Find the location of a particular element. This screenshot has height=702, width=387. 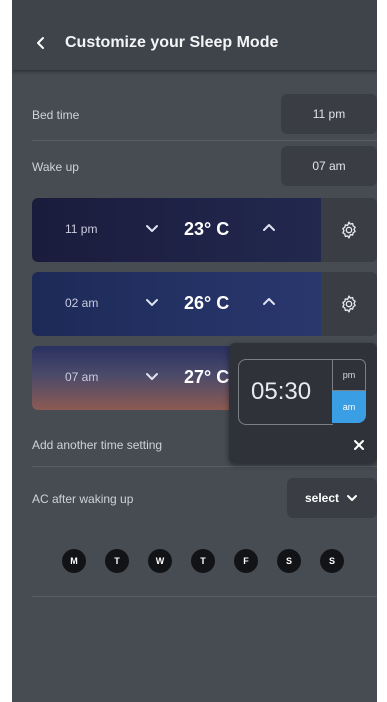

card-temperature: 26° C is located at coordinates (207, 303).